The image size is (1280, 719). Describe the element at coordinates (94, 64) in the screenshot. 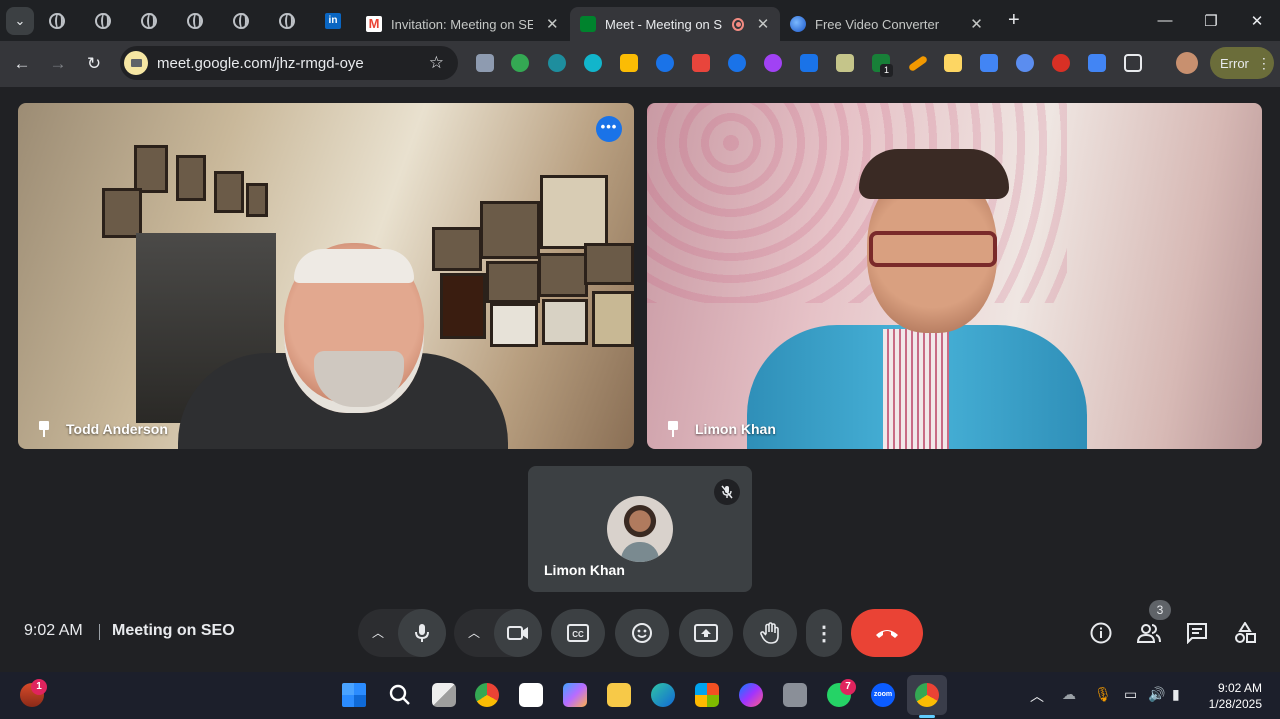

I see `reload-button: ↻` at that location.